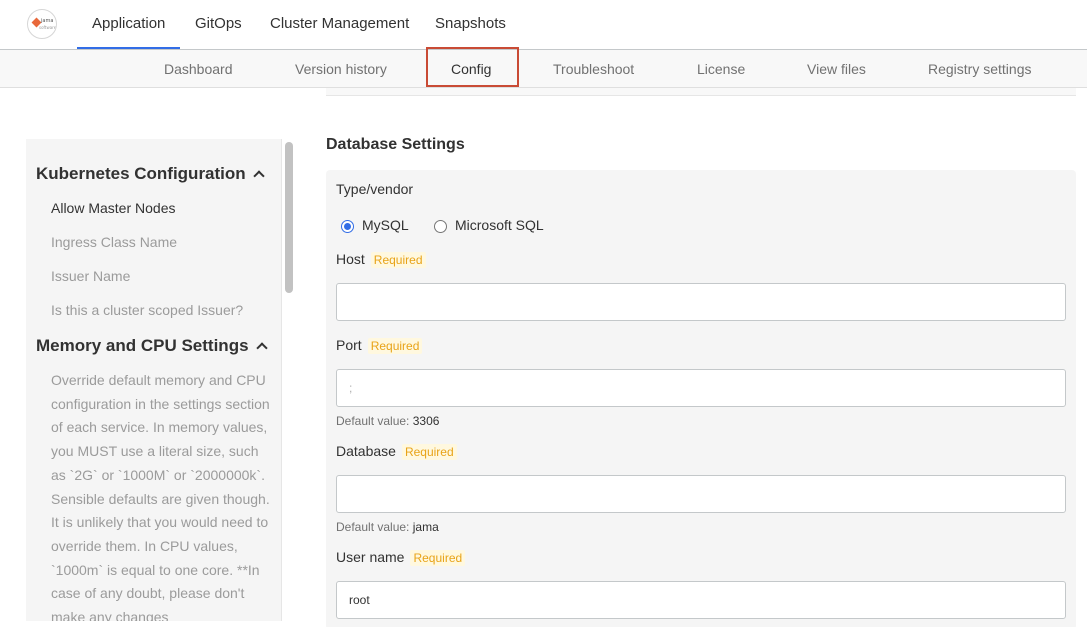  I want to click on username-input, so click(701, 600).